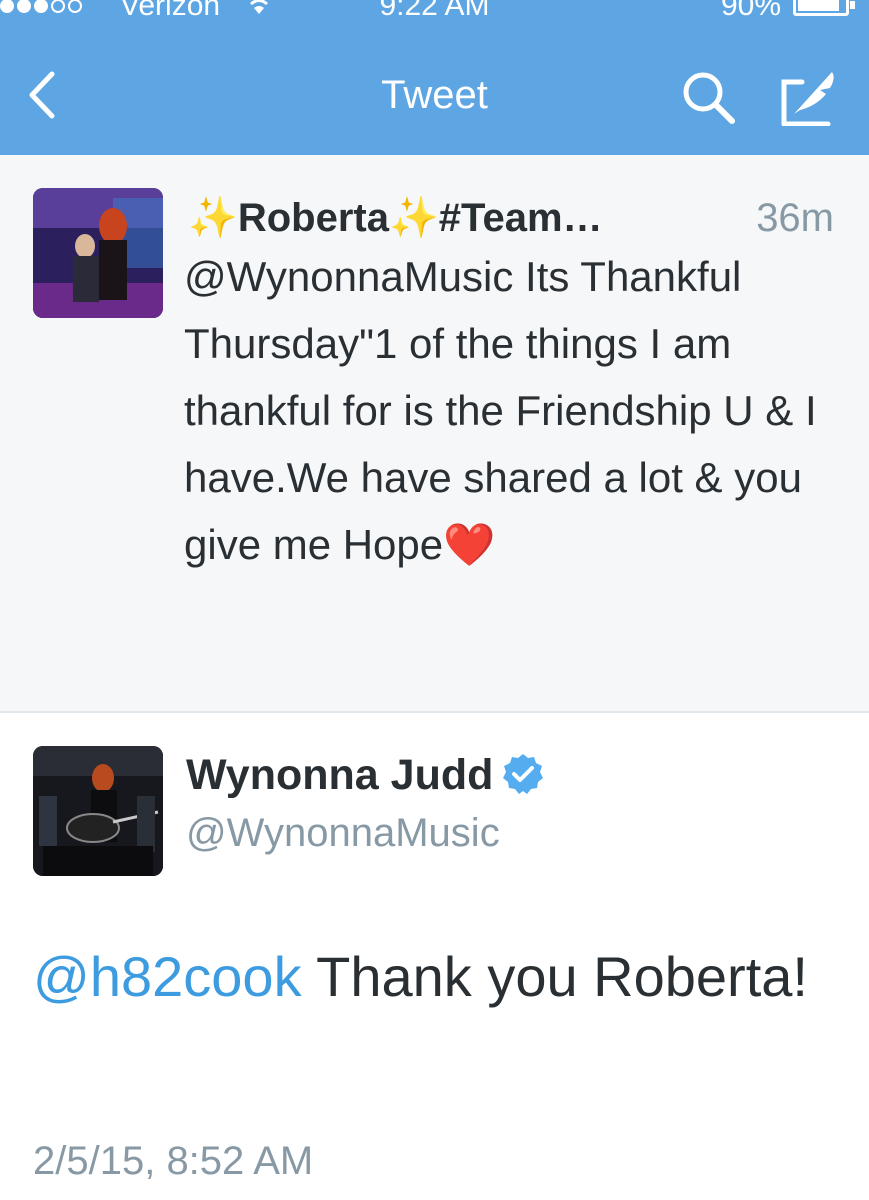 This screenshot has width=869, height=1200. I want to click on top-bar: Verizon 9:22 AM 90% Tweet, so click(434, 77).